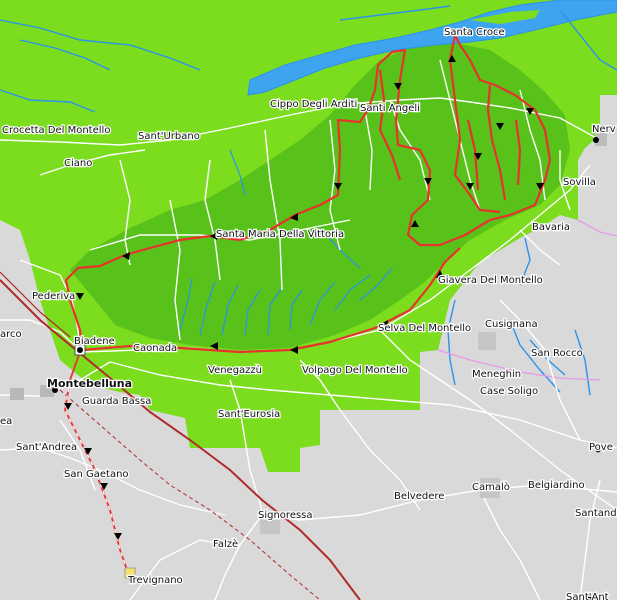 This screenshot has height=600, width=617. Describe the element at coordinates (511, 324) in the screenshot. I see `label-cusignana: Cusignana` at that location.